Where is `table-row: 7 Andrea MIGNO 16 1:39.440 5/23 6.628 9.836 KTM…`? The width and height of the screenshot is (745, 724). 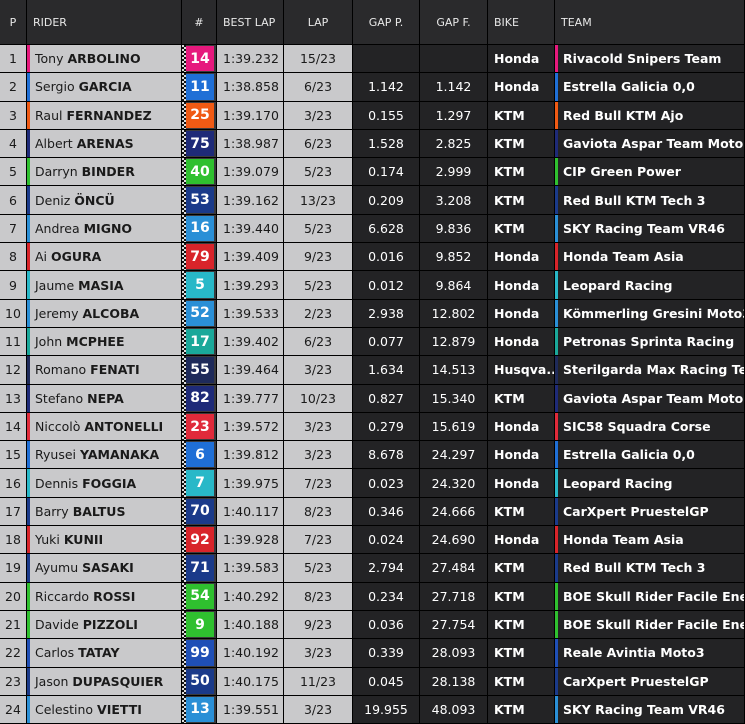
table-row: 7 Andrea MIGNO 16 1:39.440 5/23 6.628 9.836 KTM… is located at coordinates (372, 229).